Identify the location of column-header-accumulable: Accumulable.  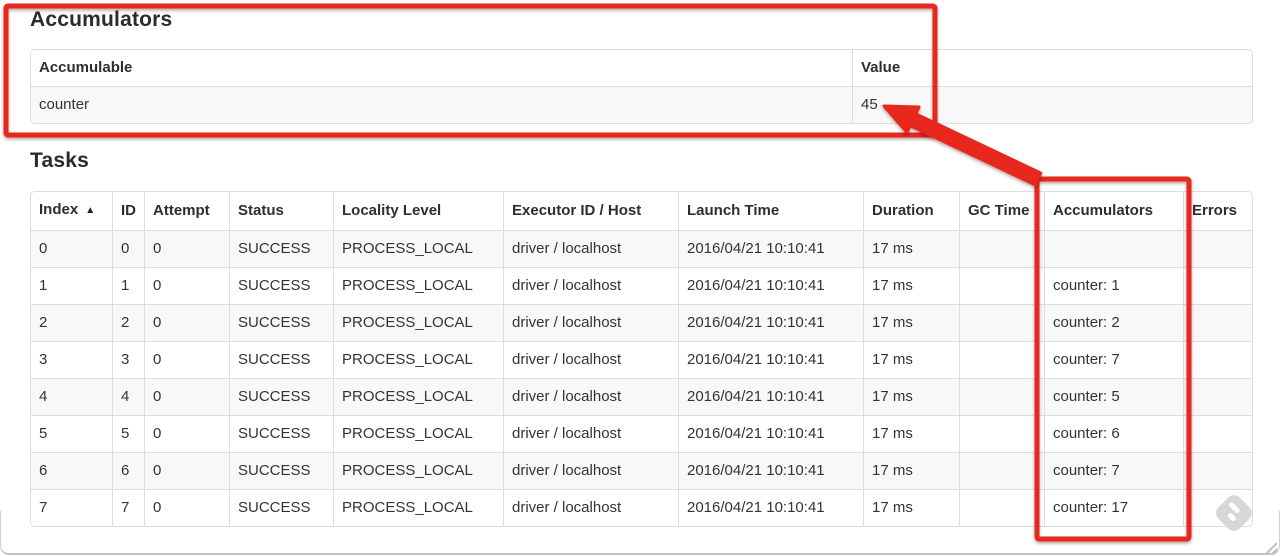
(441, 68).